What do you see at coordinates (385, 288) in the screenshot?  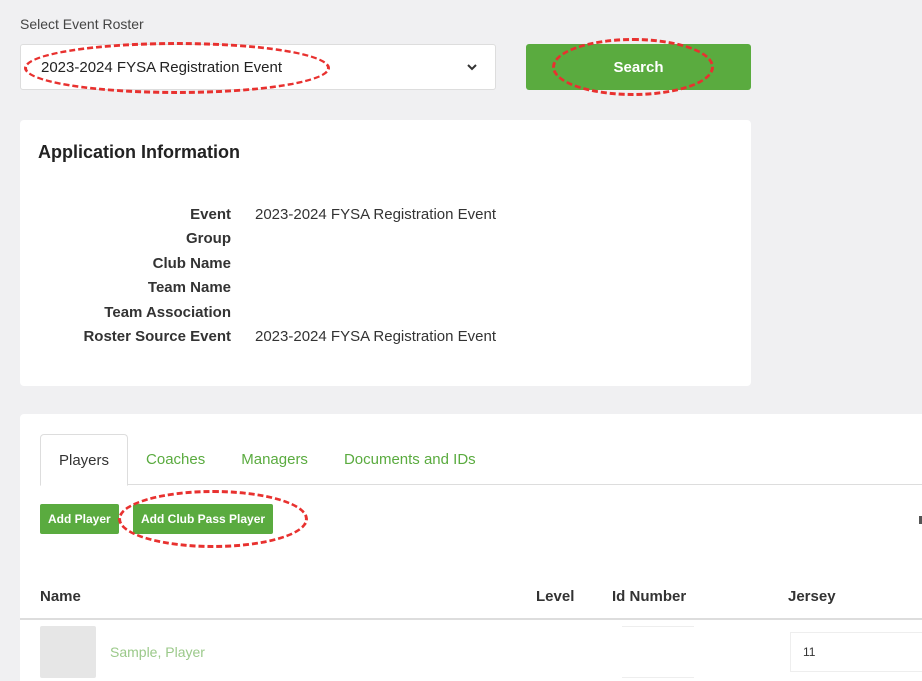 I see `info-row-team-name: Team Name` at bounding box center [385, 288].